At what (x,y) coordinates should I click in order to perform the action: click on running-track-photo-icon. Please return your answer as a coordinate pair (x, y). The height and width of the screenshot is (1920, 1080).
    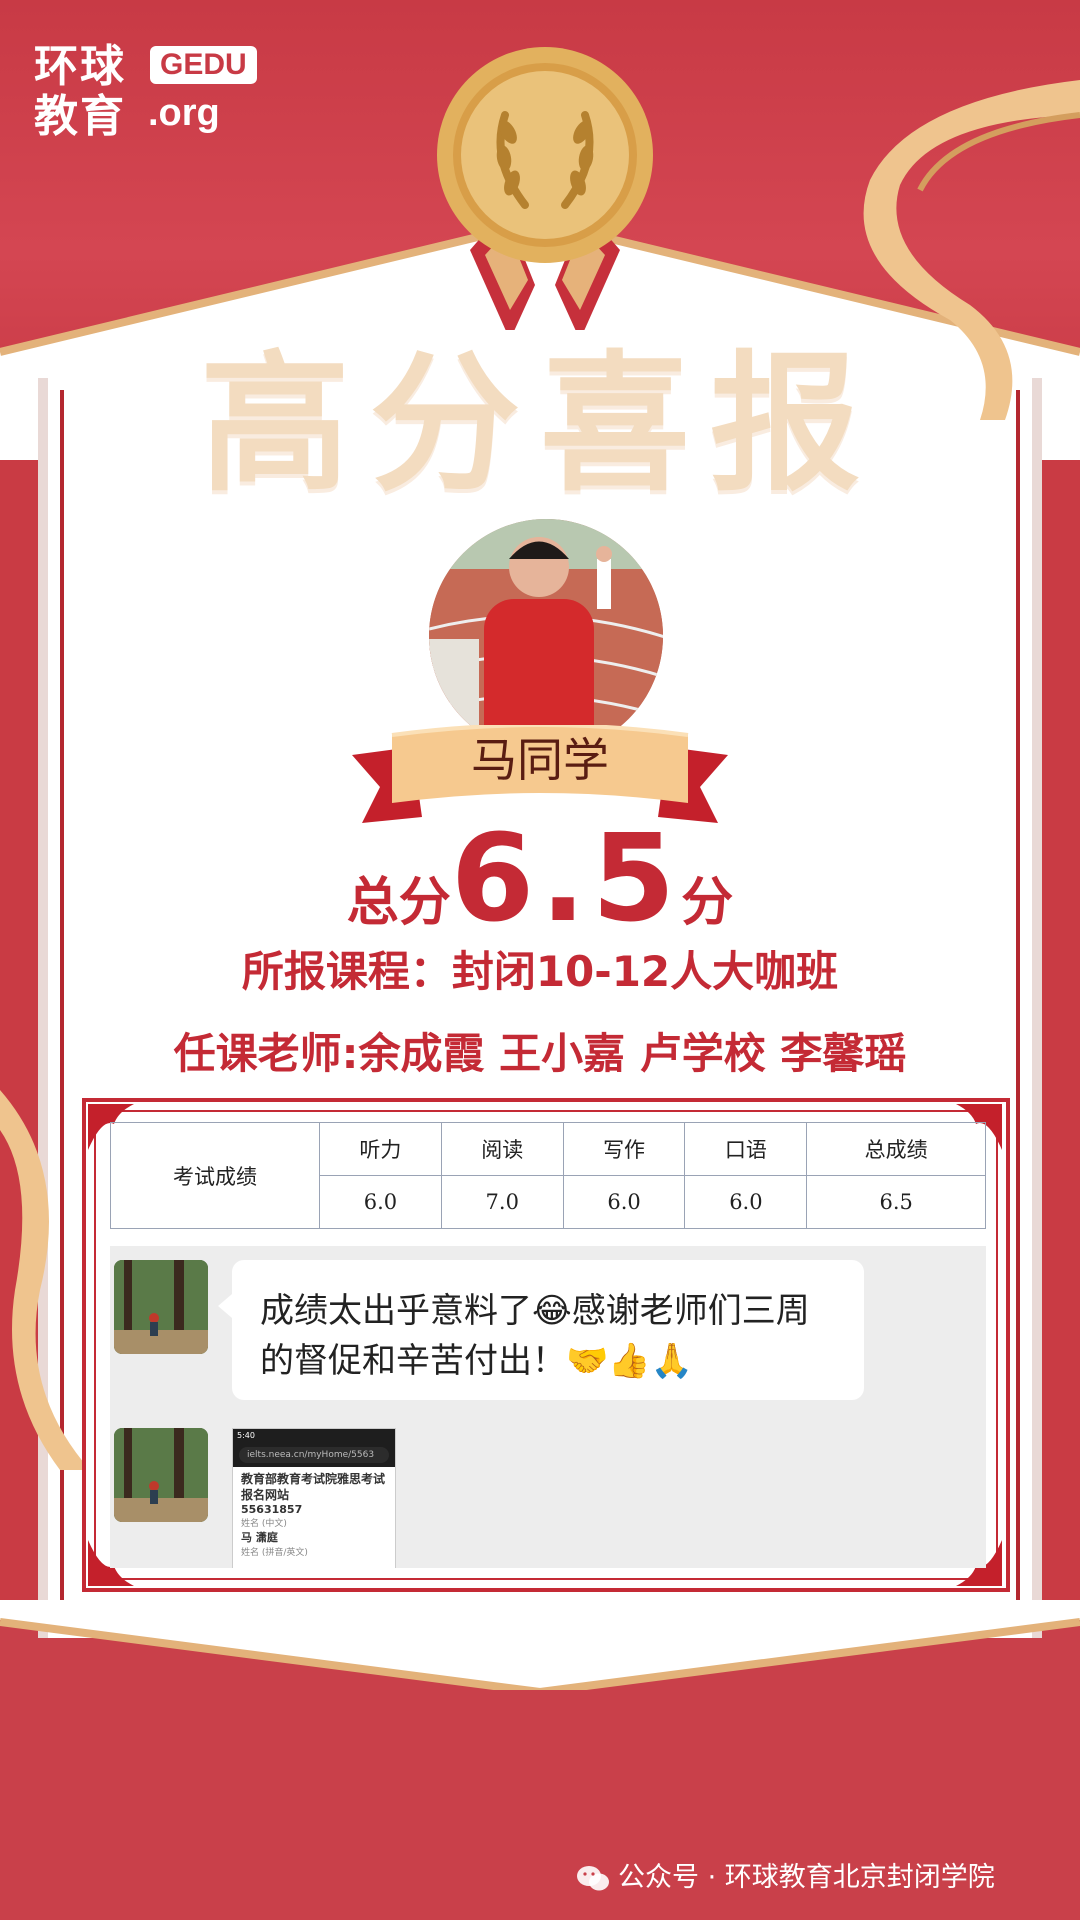
    Looking at the image, I should click on (546, 636).